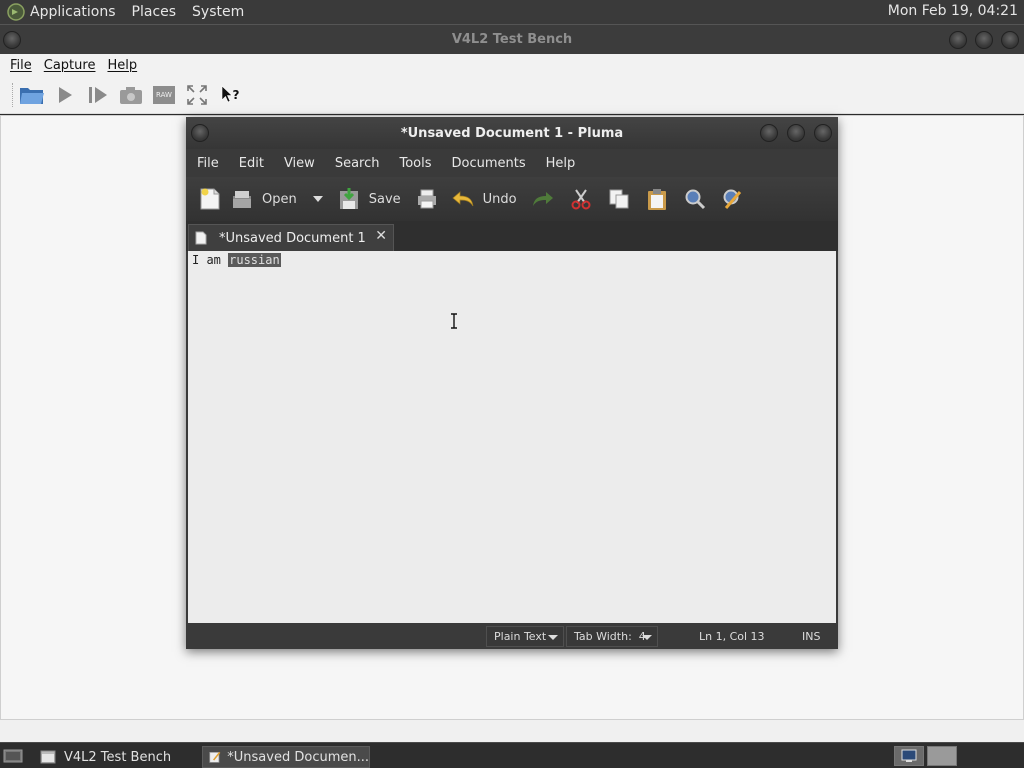 Image resolution: width=1024 pixels, height=768 pixels. I want to click on v4l2-minimize-button, so click(958, 40).